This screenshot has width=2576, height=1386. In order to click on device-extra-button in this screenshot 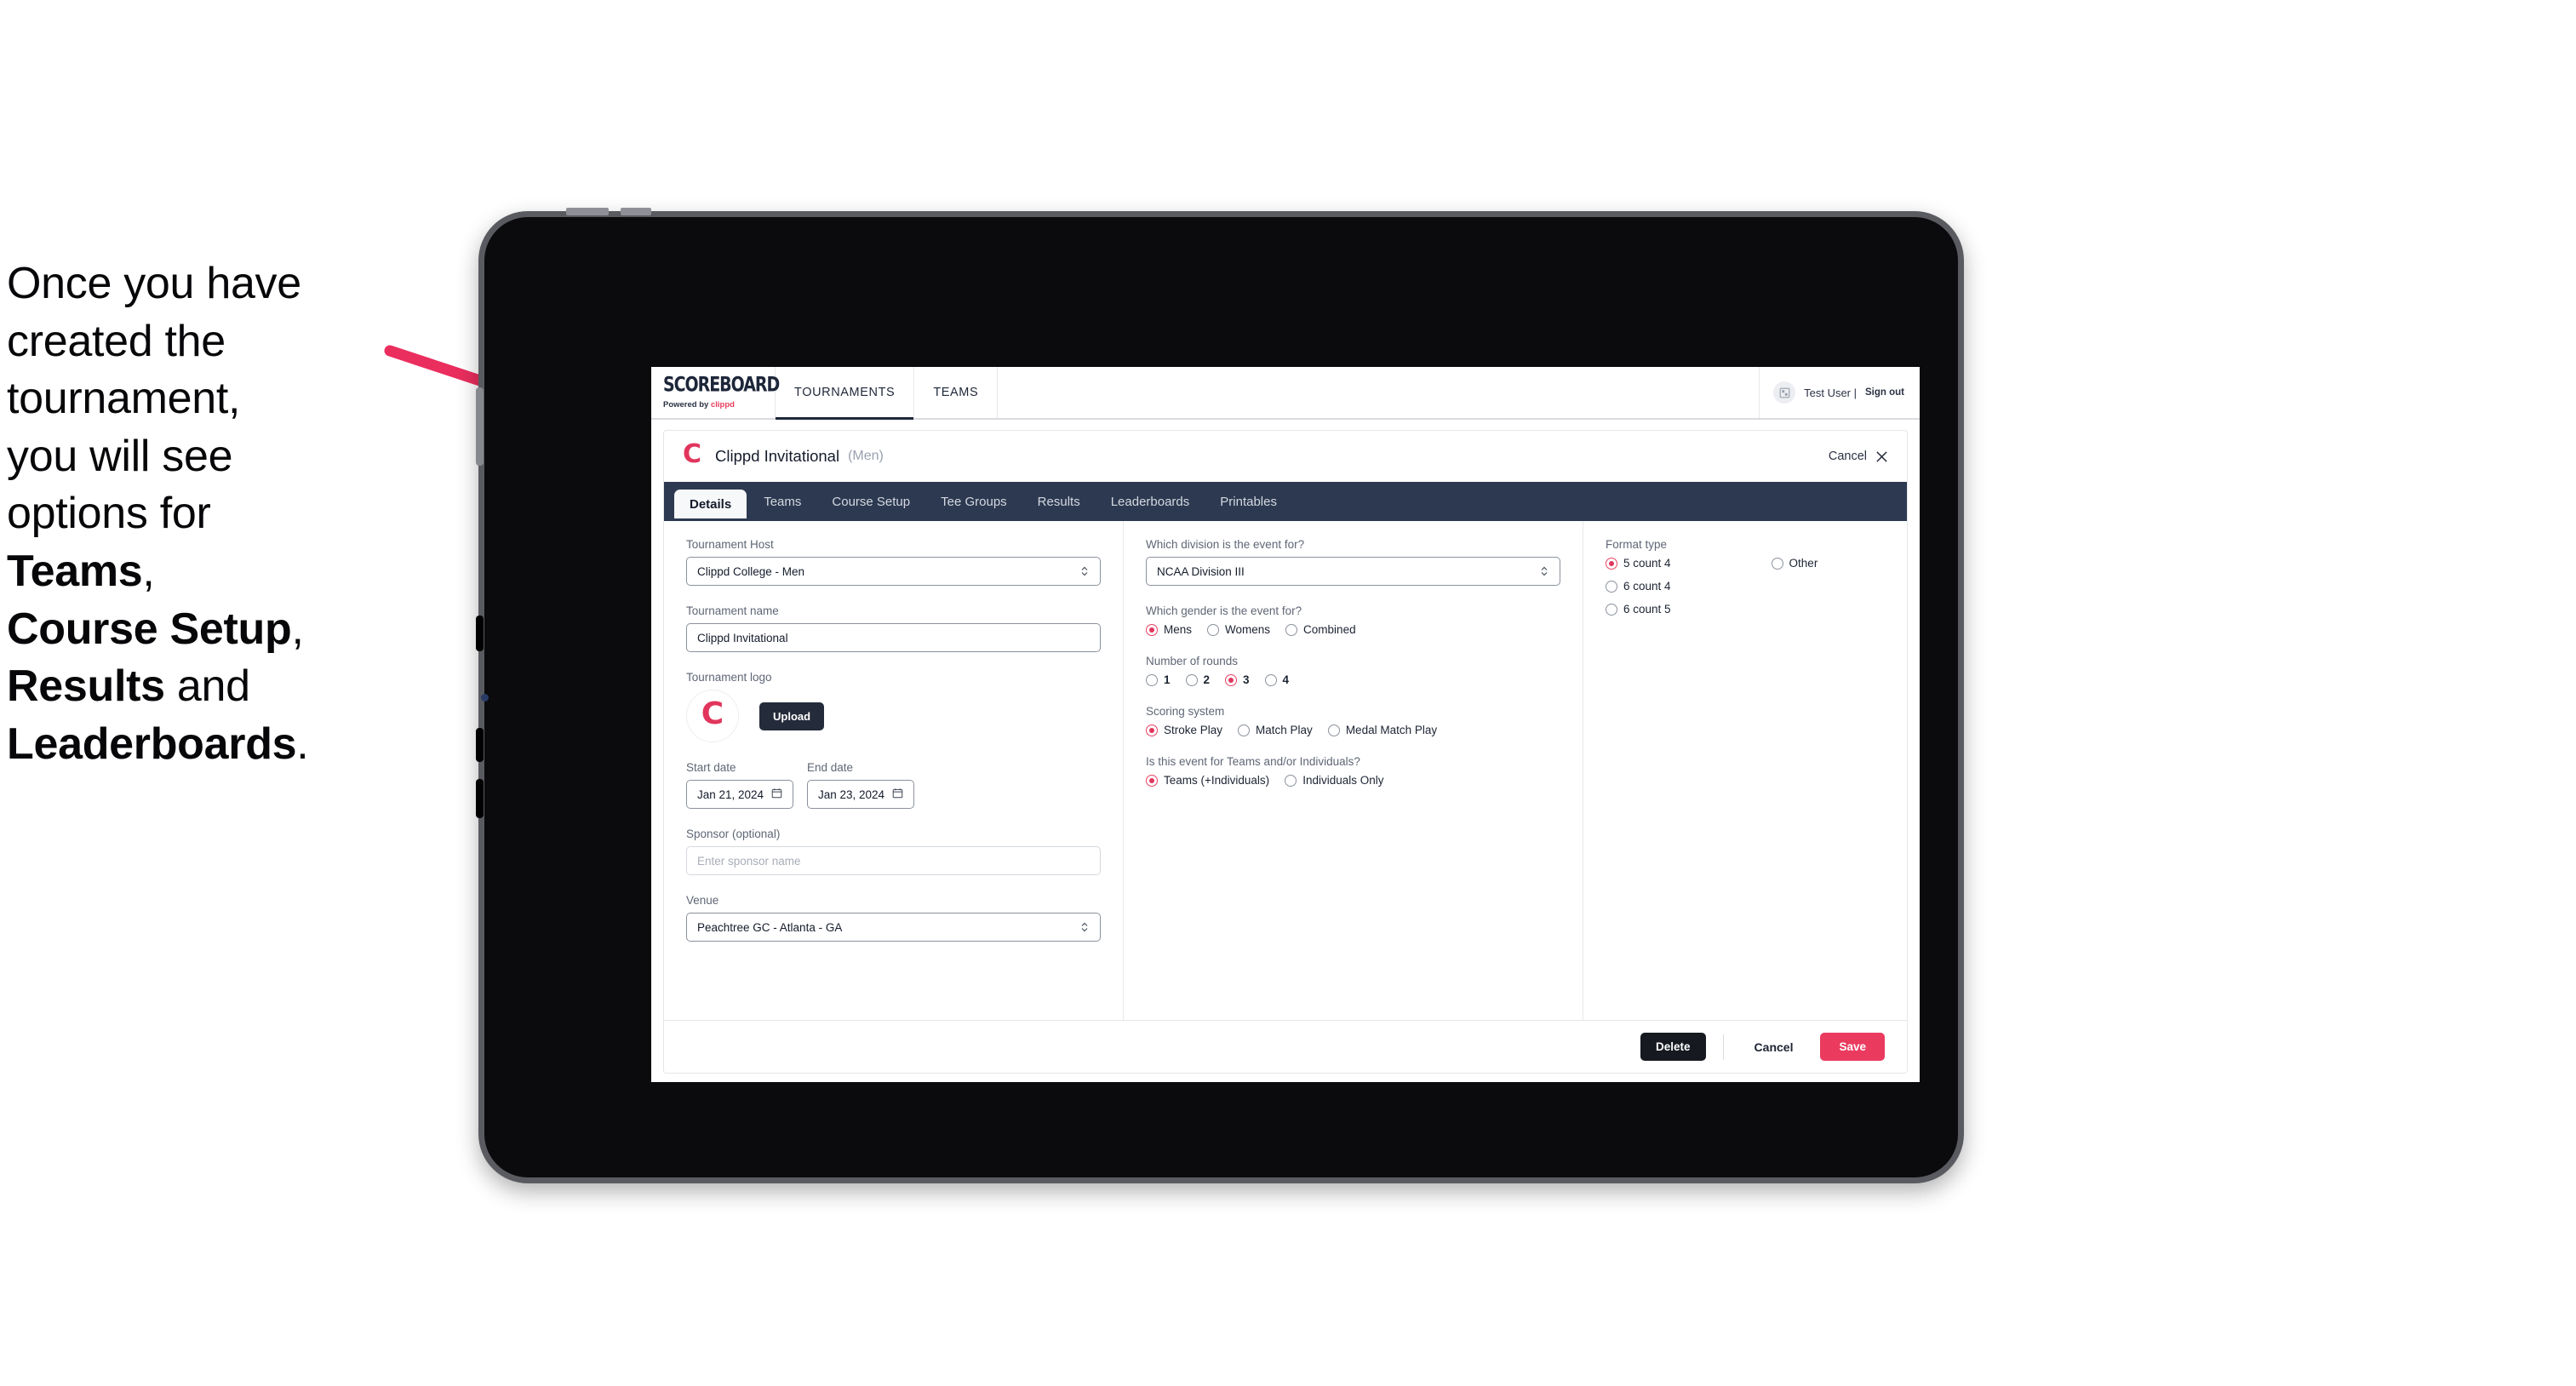, I will do `click(480, 798)`.